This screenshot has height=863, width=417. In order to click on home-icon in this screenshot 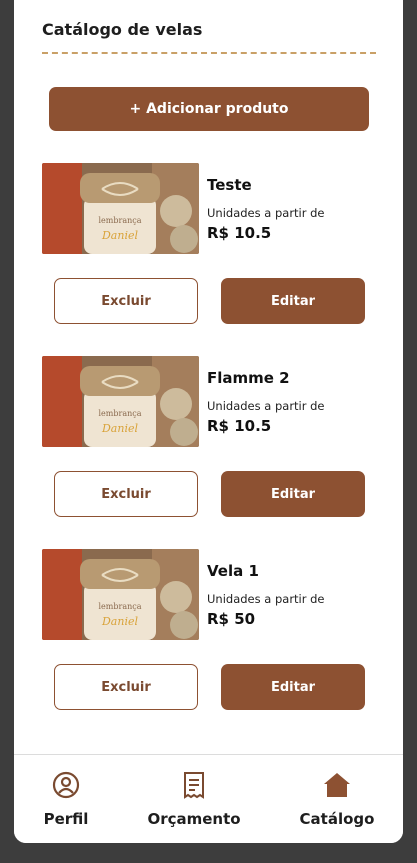, I will do `click(337, 785)`.